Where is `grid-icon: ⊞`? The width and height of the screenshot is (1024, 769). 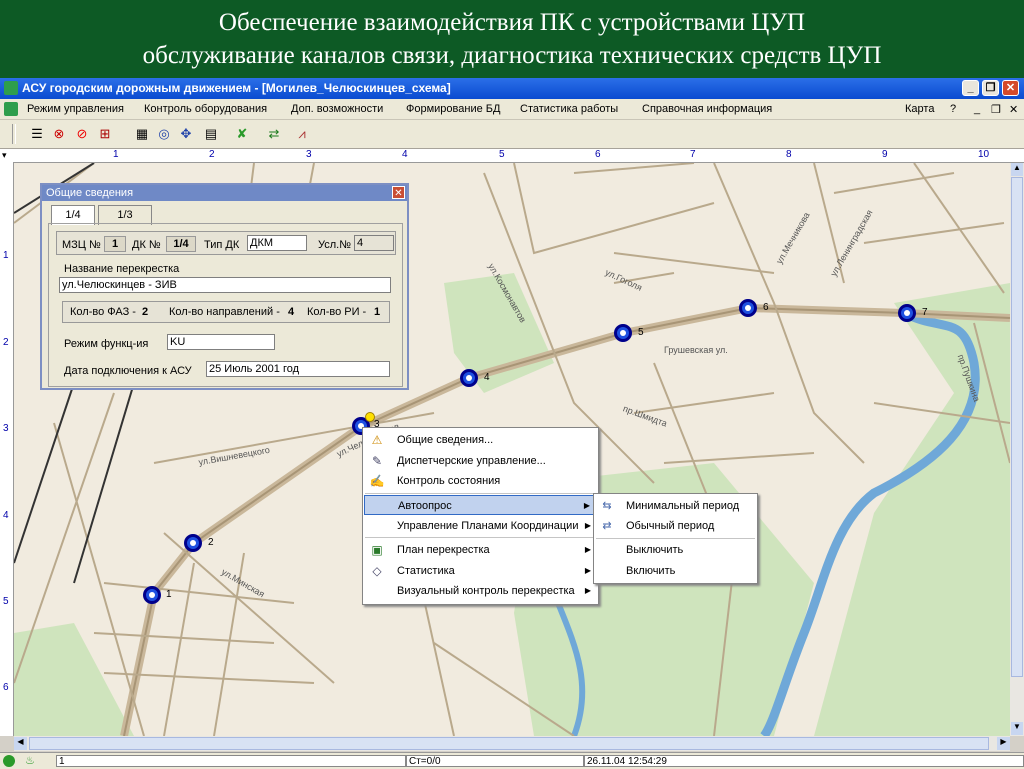
grid-icon: ⊞ is located at coordinates (105, 134).